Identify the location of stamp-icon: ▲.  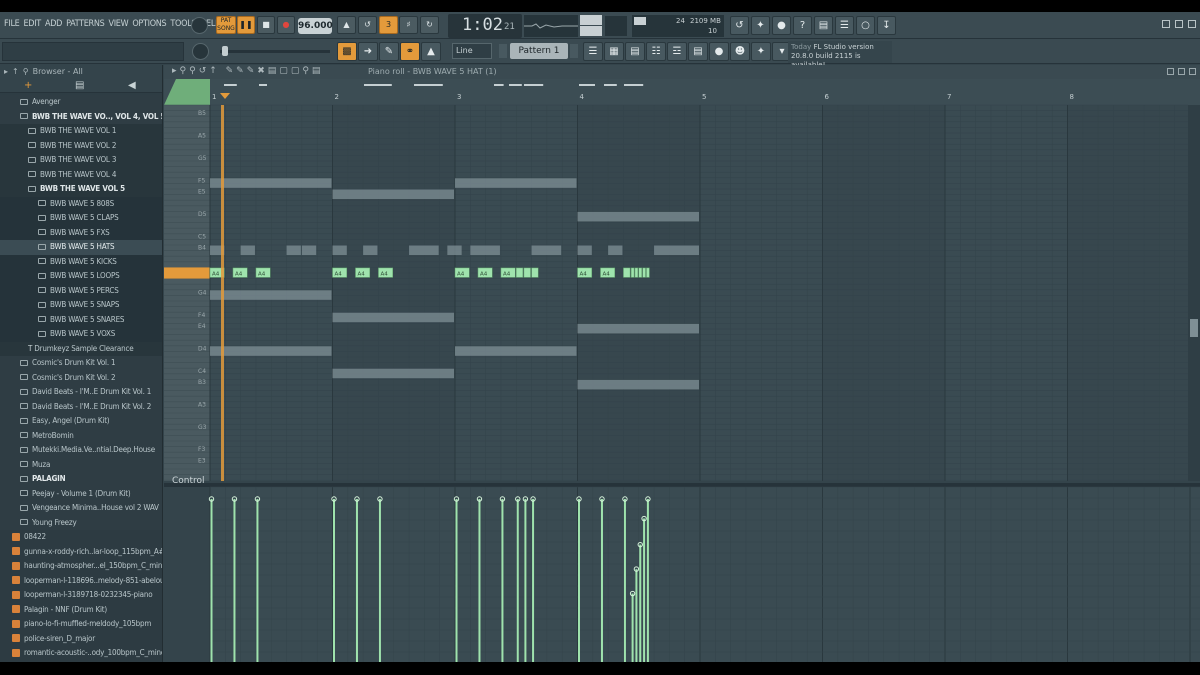
(431, 51).